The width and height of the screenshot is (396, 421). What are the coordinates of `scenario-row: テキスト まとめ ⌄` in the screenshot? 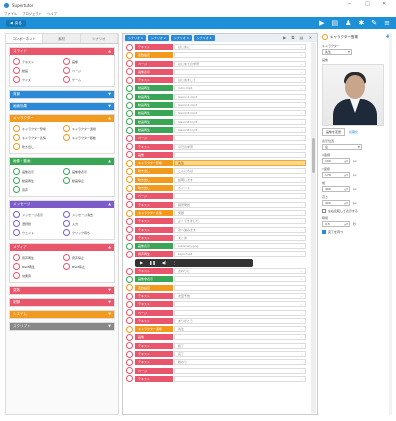 It's located at (216, 238).